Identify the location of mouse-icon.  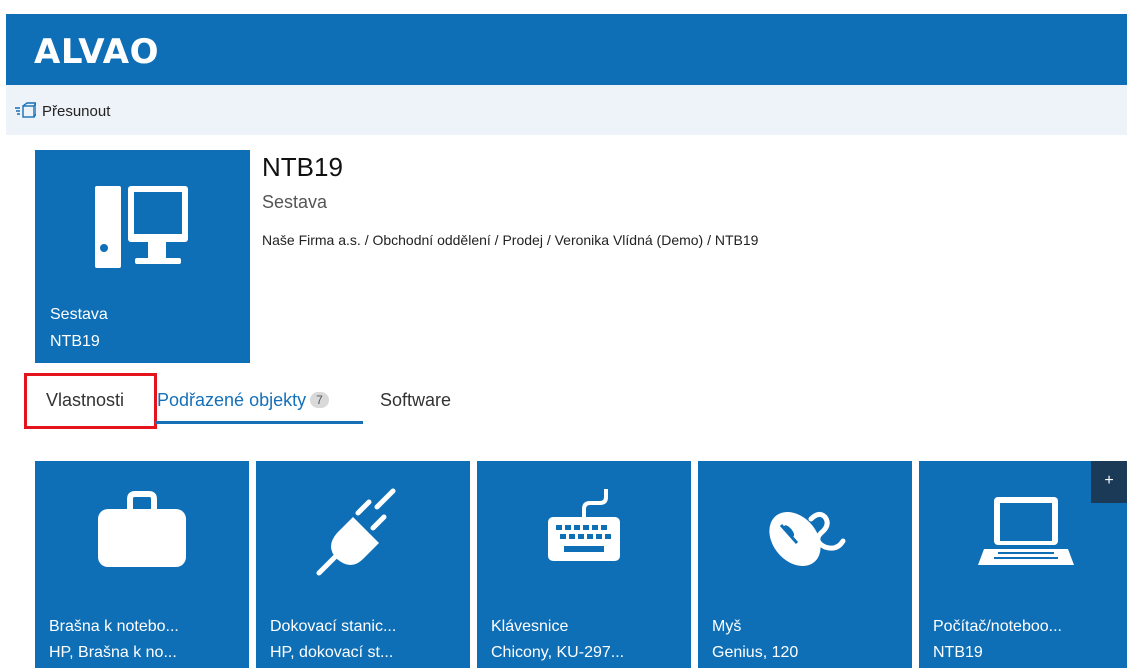
(807, 538).